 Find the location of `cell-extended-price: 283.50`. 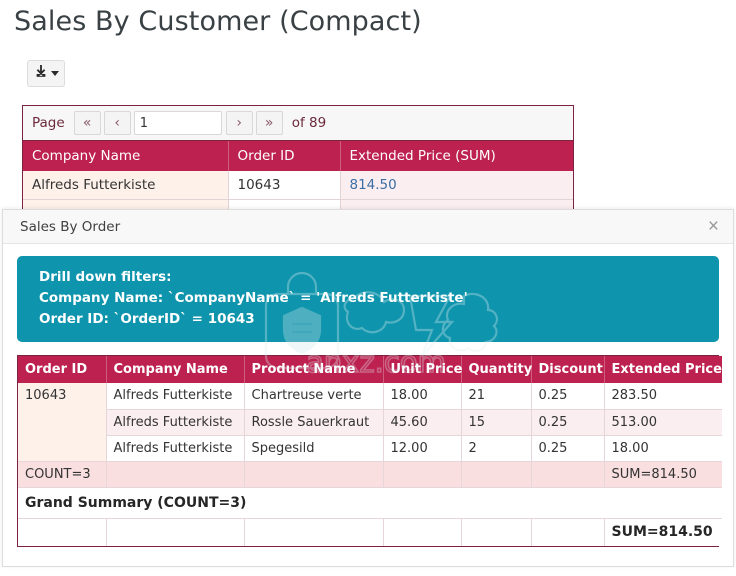

cell-extended-price: 283.50 is located at coordinates (663, 396).